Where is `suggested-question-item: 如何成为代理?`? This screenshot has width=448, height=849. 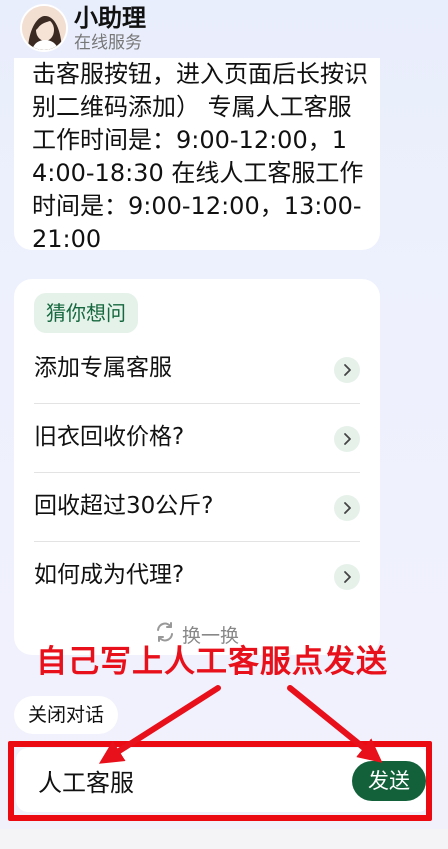
suggested-question-item: 如何成为代理? is located at coordinates (197, 576).